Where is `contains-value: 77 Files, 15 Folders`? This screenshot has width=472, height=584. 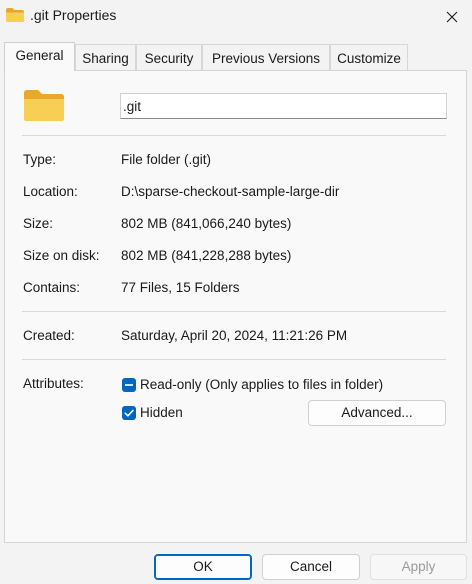
contains-value: 77 Files, 15 Folders is located at coordinates (180, 287).